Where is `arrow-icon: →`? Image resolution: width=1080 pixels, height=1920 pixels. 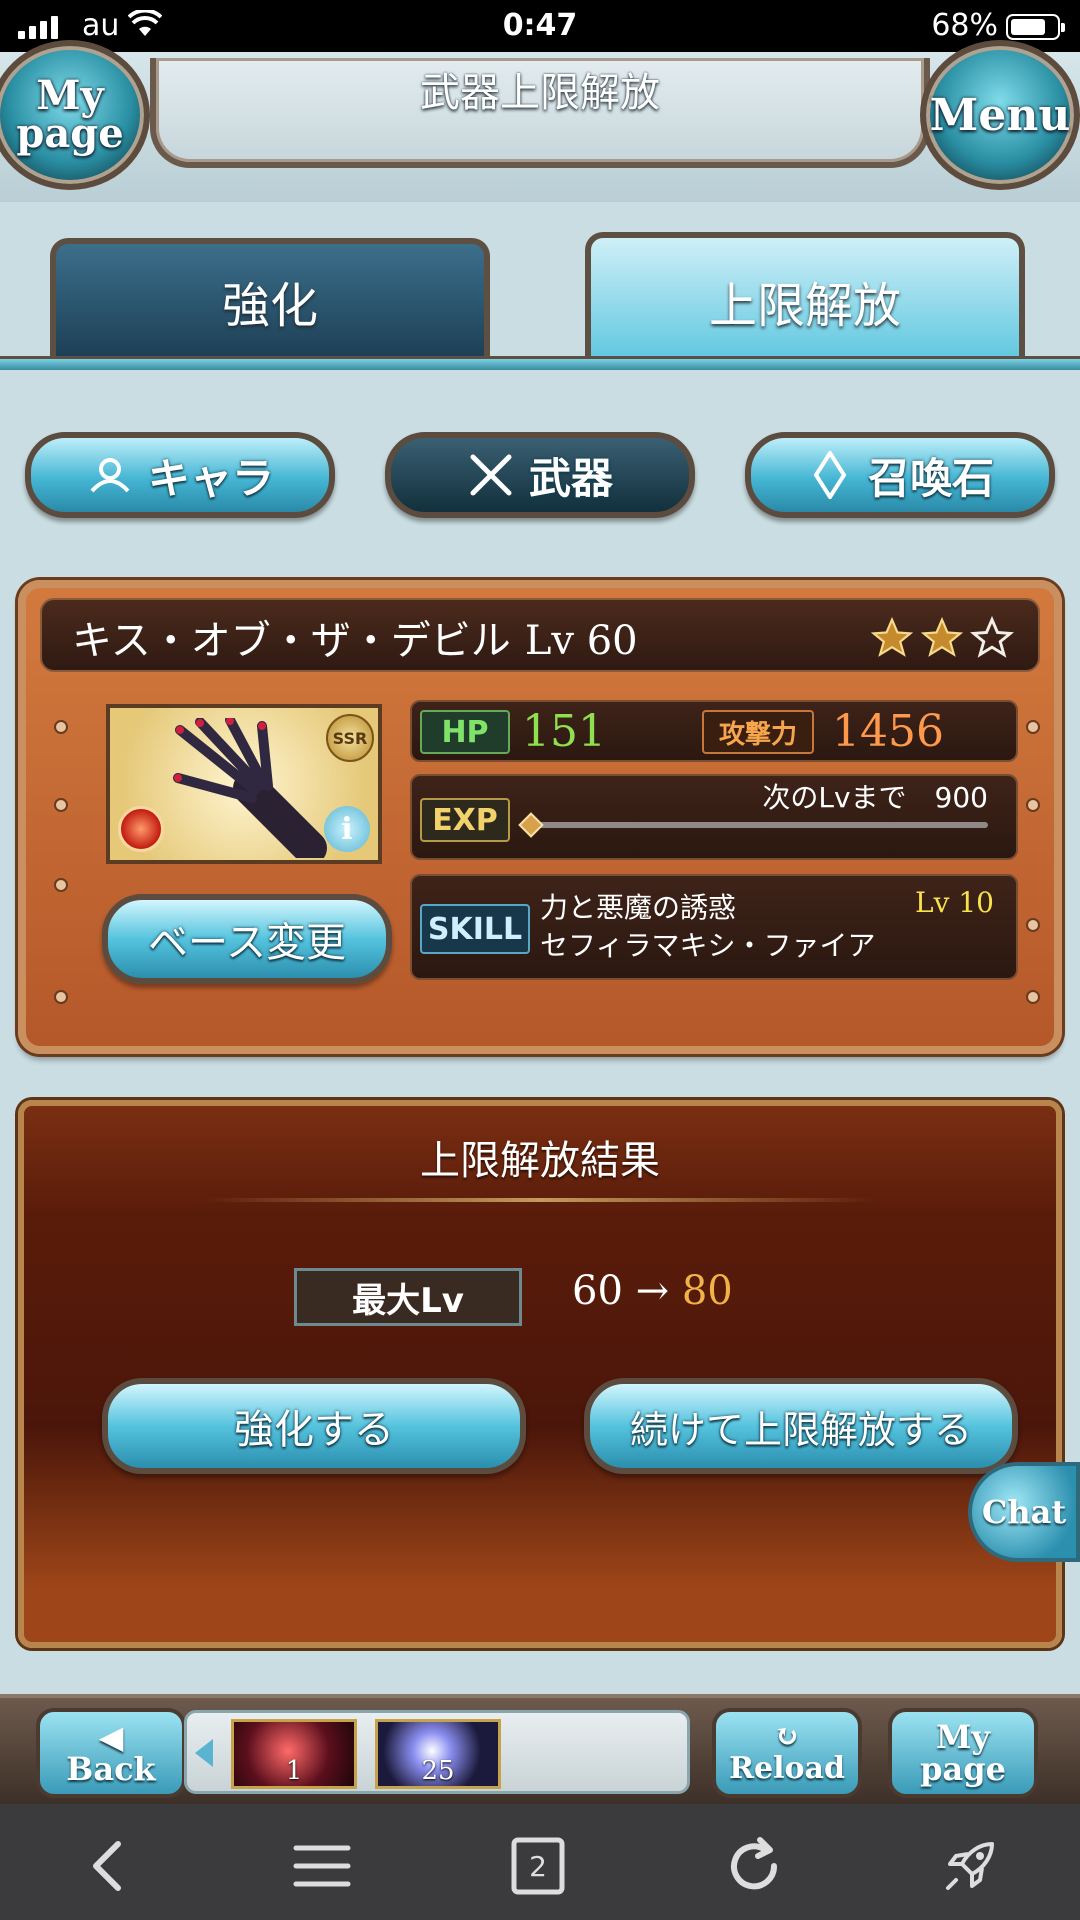
arrow-icon: → is located at coordinates (652, 1291).